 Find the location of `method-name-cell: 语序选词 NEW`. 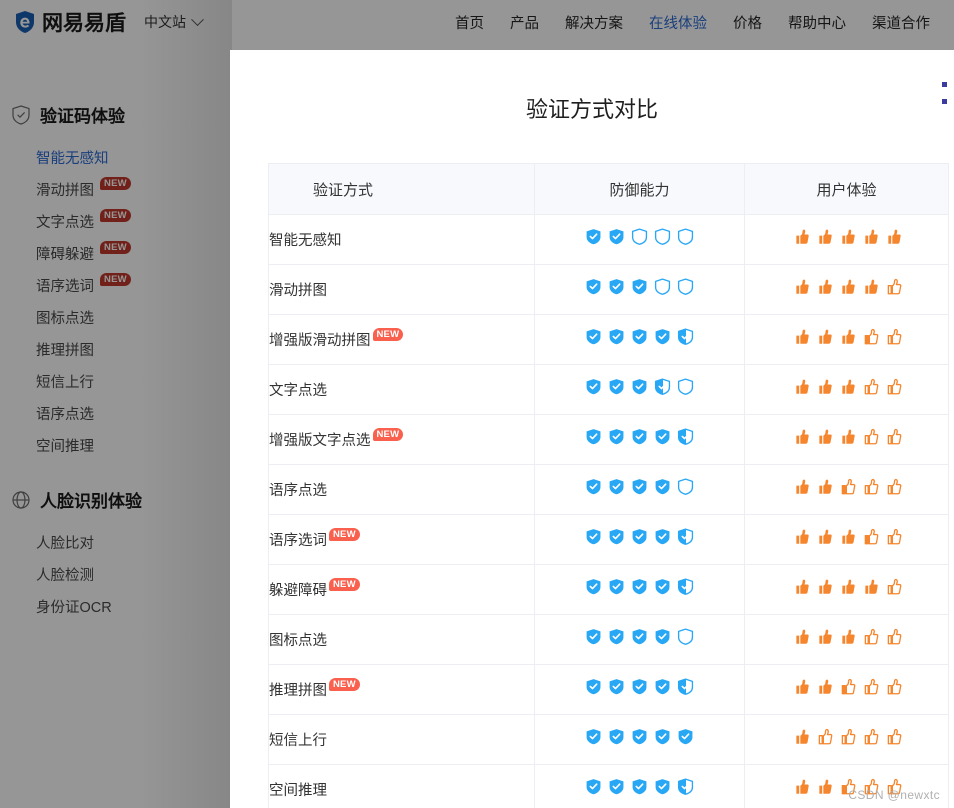

method-name-cell: 语序选词 NEW is located at coordinates (401, 539).